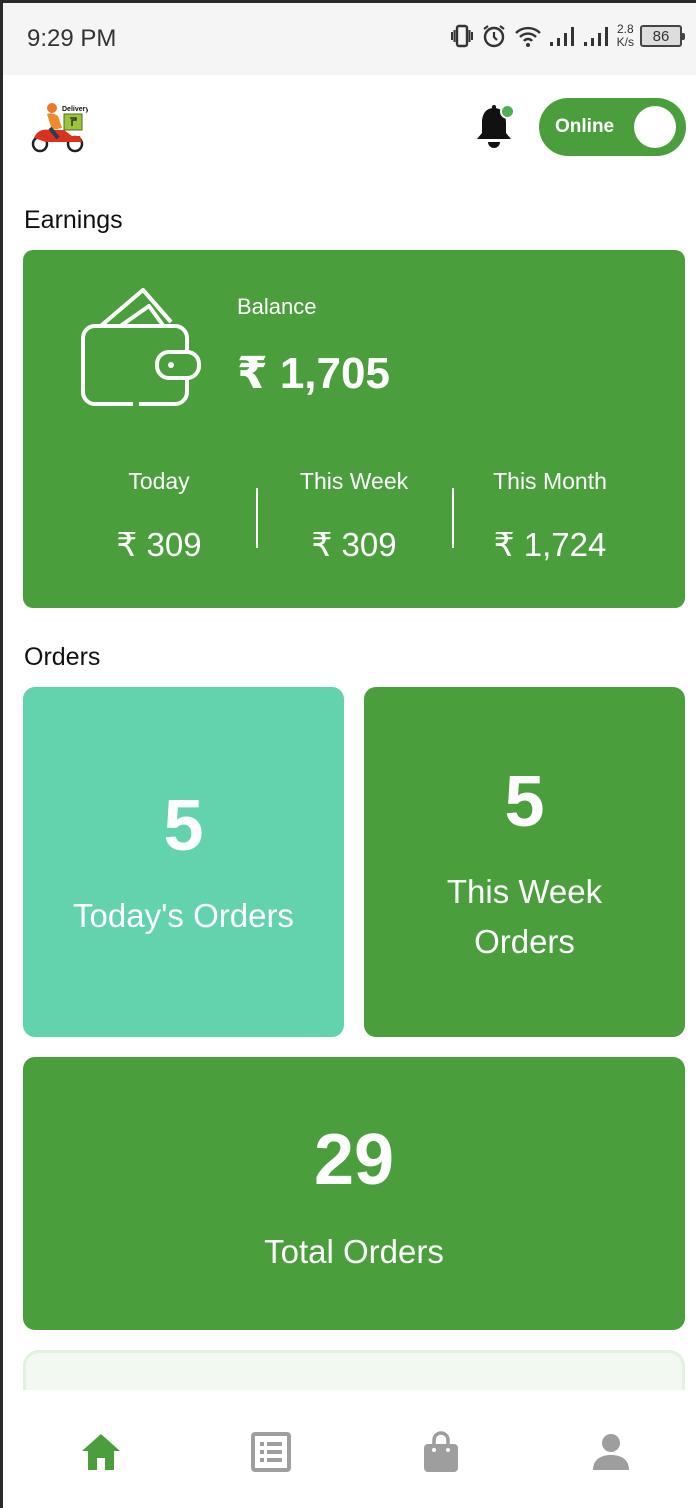 Image resolution: width=696 pixels, height=1508 pixels. I want to click on total-orders-count: 29, so click(354, 1160).